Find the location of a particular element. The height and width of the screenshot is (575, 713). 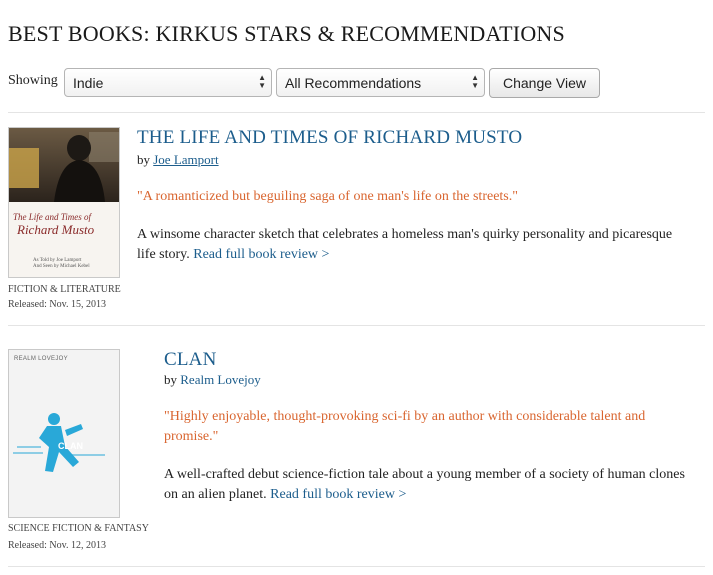

change-view-button: Change View is located at coordinates (544, 83).